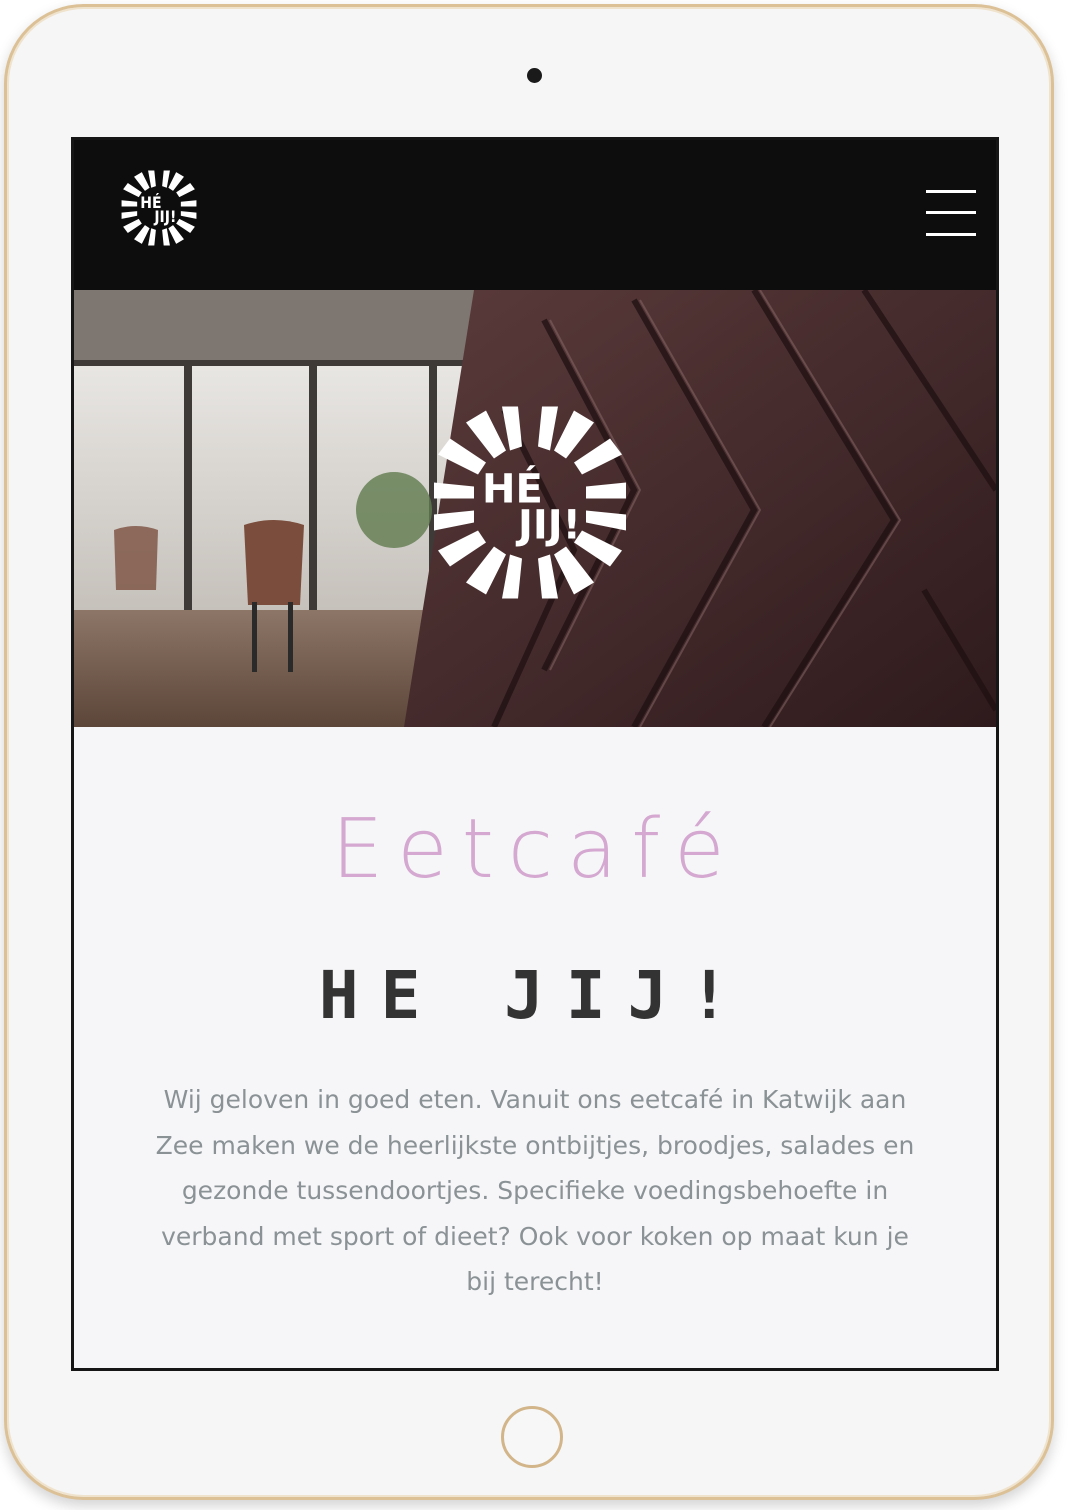  I want to click on hamburger-menu-icon, so click(952, 213).